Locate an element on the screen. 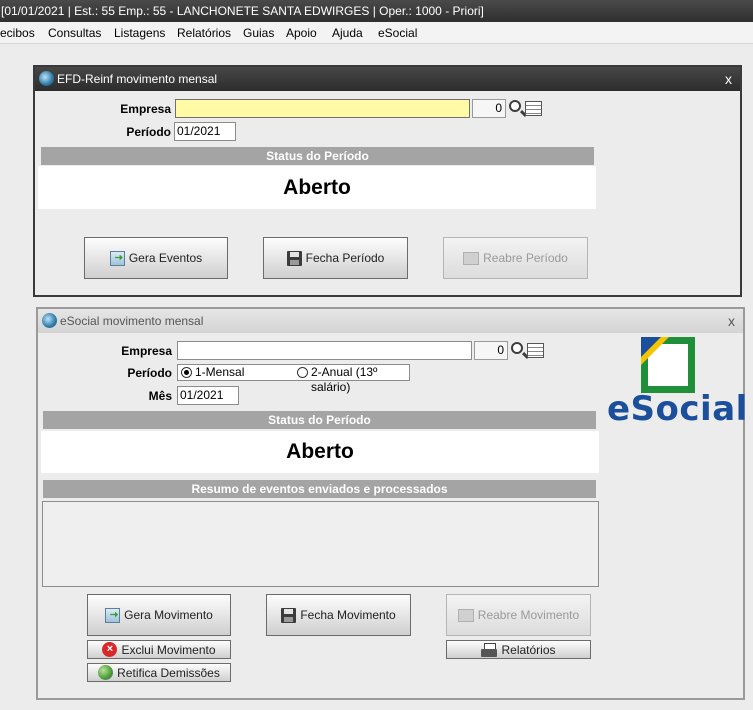 Image resolution: width=753 pixels, height=710 pixels. reabre-movimento-button: Reabre Movimento is located at coordinates (518, 615).